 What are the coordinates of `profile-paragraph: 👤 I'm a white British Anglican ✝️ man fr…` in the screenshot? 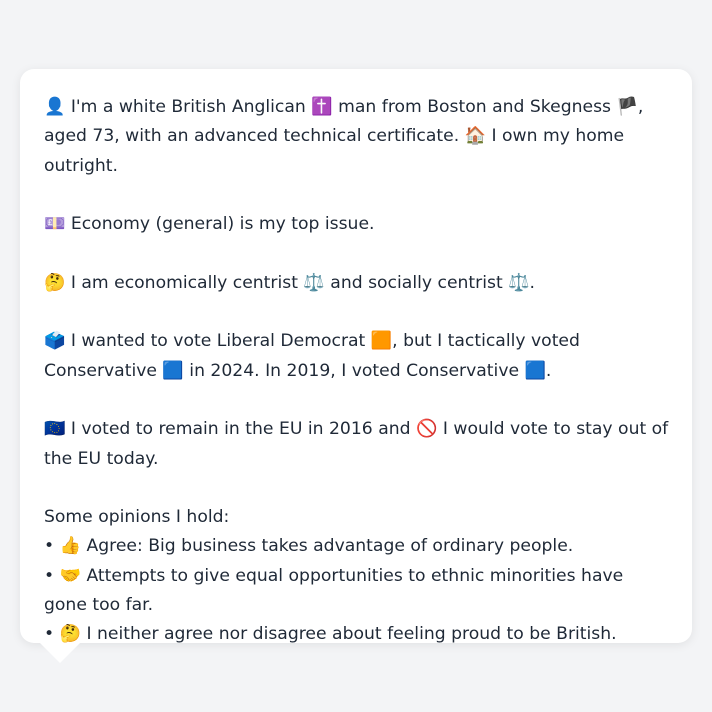 It's located at (344, 136).